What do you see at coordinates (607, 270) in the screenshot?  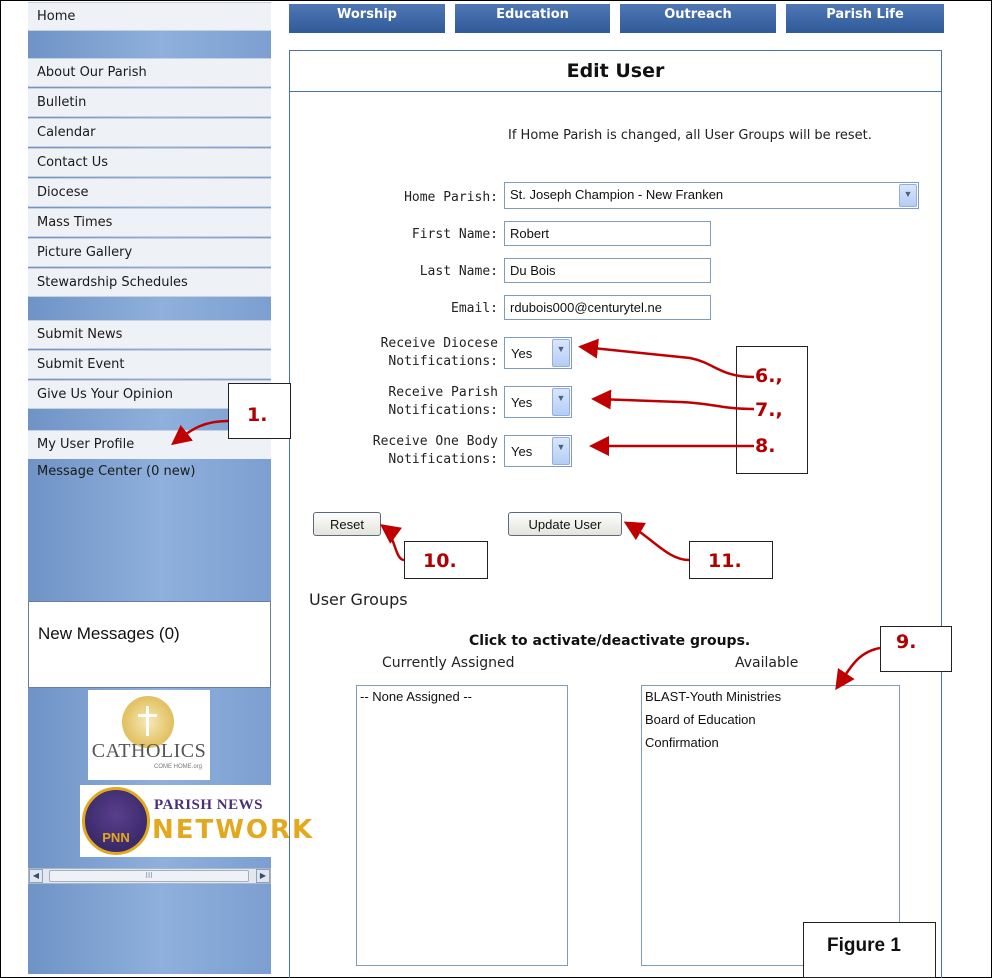 I see `last-name-field: Du Bois` at bounding box center [607, 270].